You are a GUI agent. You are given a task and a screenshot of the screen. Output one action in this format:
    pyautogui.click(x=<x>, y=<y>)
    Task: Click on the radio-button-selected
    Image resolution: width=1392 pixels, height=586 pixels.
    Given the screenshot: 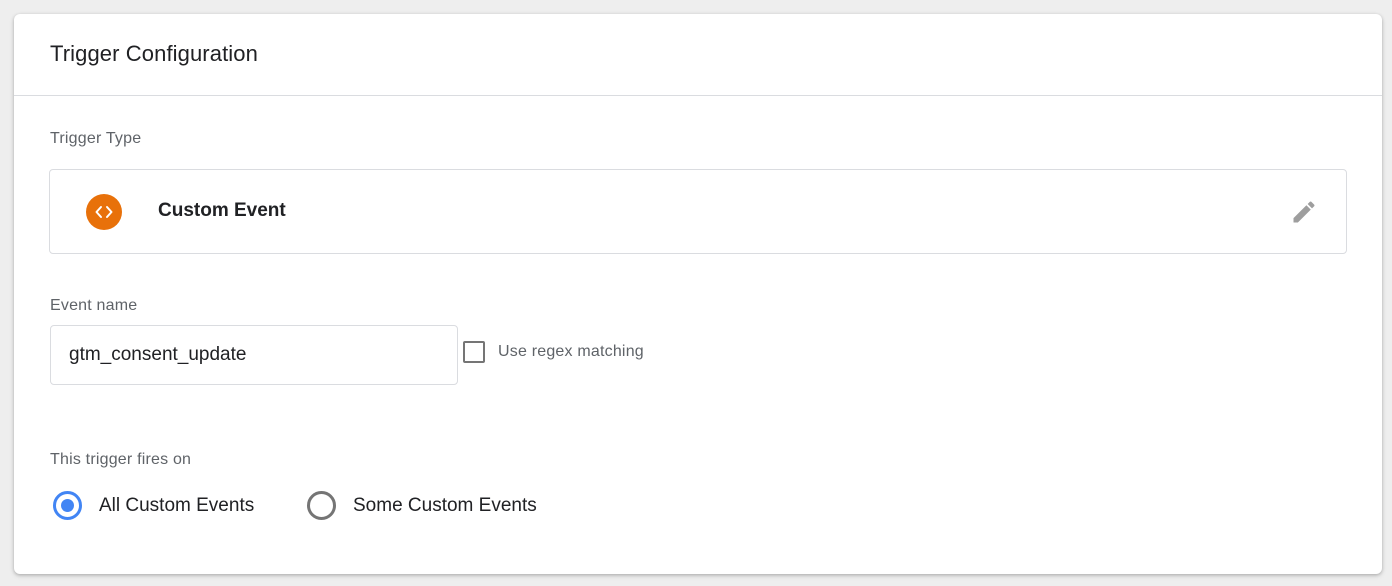 What is the action you would take?
    pyautogui.click(x=67, y=505)
    